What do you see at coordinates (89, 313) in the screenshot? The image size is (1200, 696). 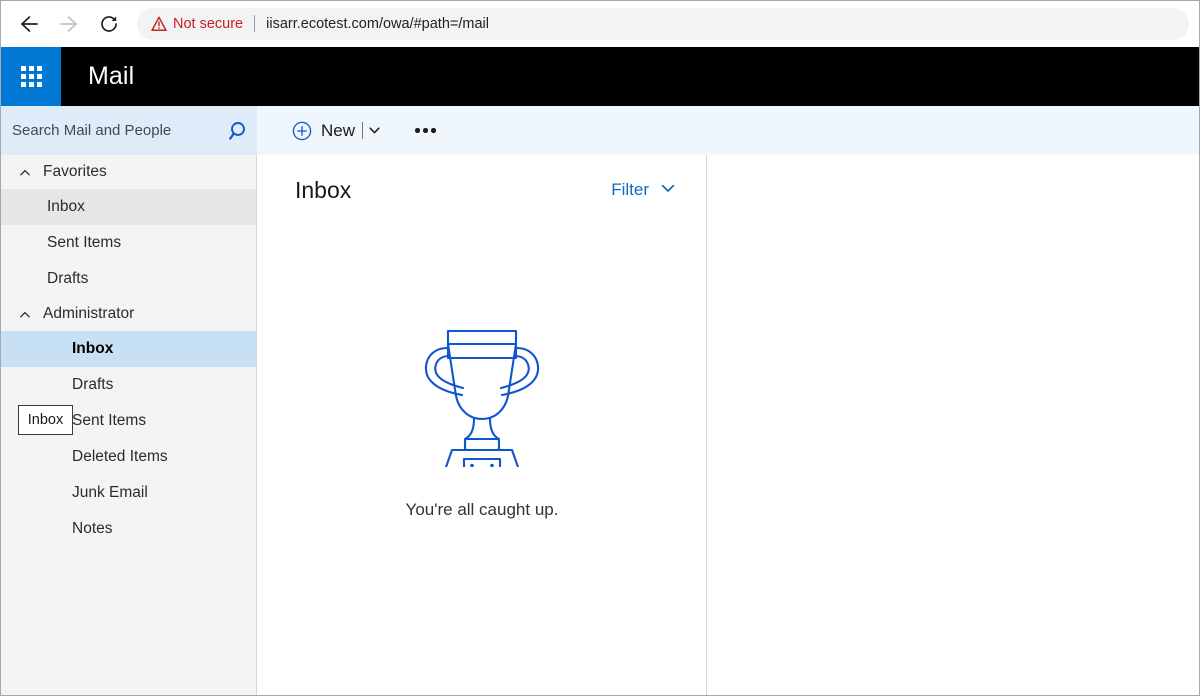 I see `sidebar-group-label: Administrator` at bounding box center [89, 313].